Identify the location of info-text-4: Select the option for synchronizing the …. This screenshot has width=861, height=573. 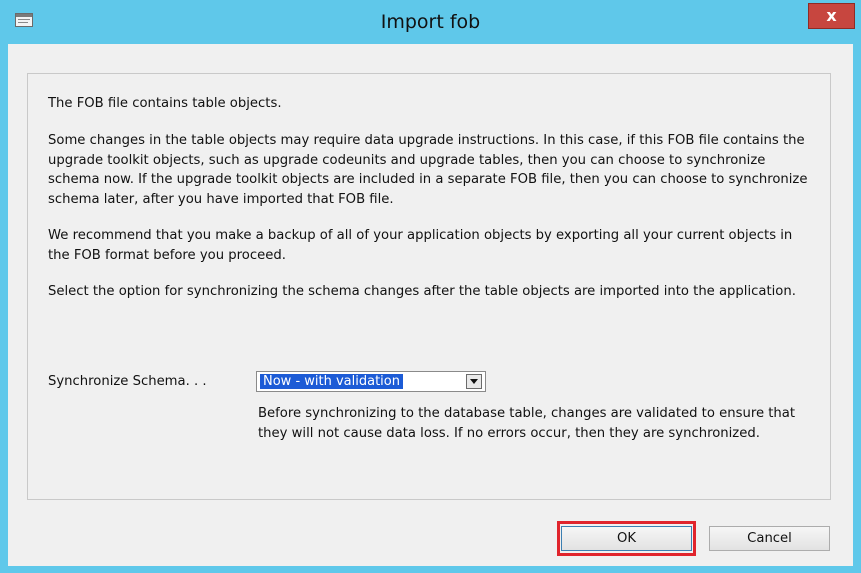
(422, 291).